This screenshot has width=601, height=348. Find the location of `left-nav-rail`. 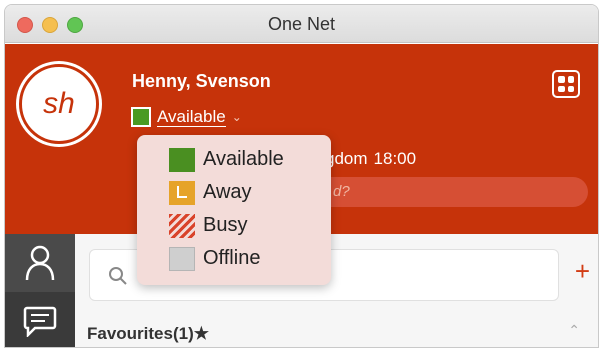

left-nav-rail is located at coordinates (40, 290).